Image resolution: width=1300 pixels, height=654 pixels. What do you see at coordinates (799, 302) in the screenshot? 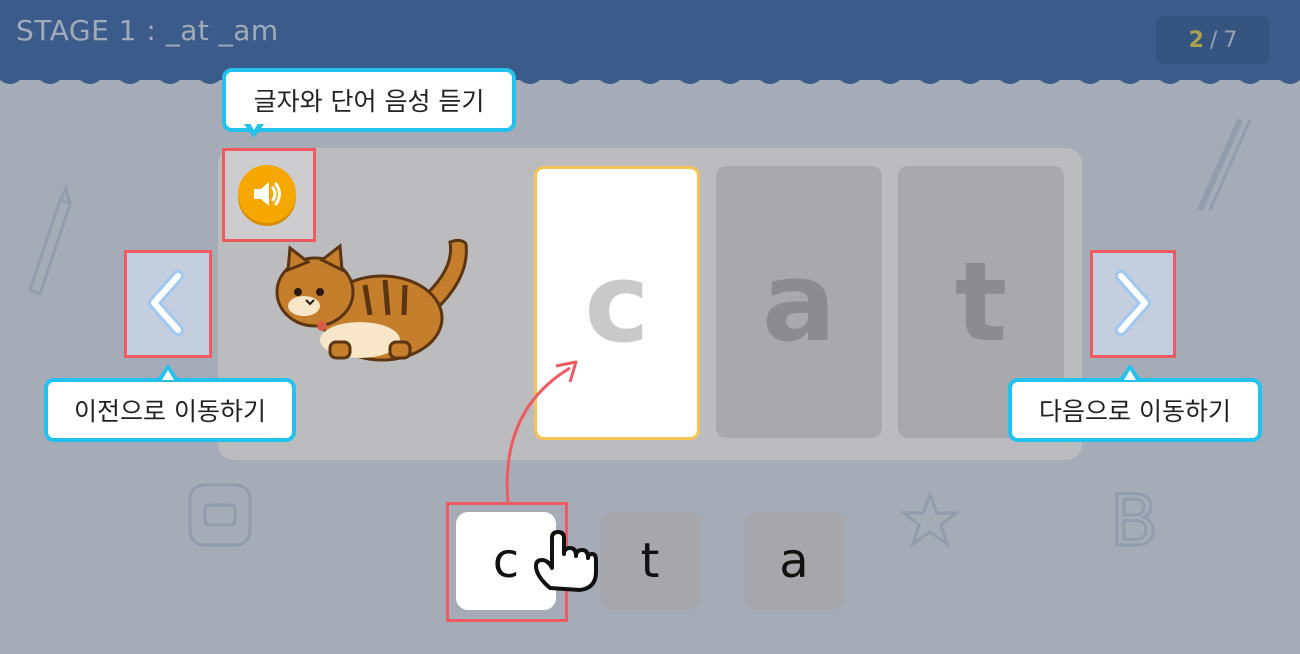
I see `letter-slot: a` at bounding box center [799, 302].